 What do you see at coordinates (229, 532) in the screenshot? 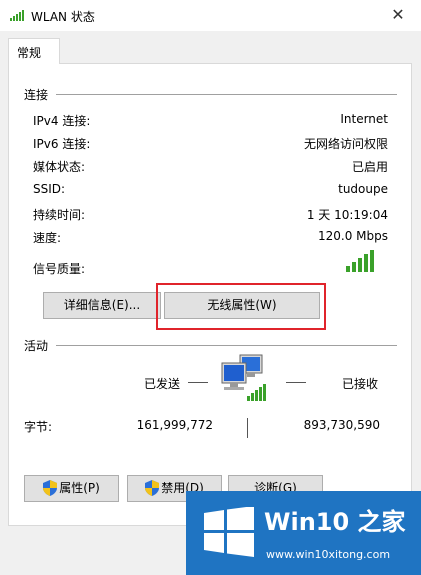
I see `windows-logo-icon` at bounding box center [229, 532].